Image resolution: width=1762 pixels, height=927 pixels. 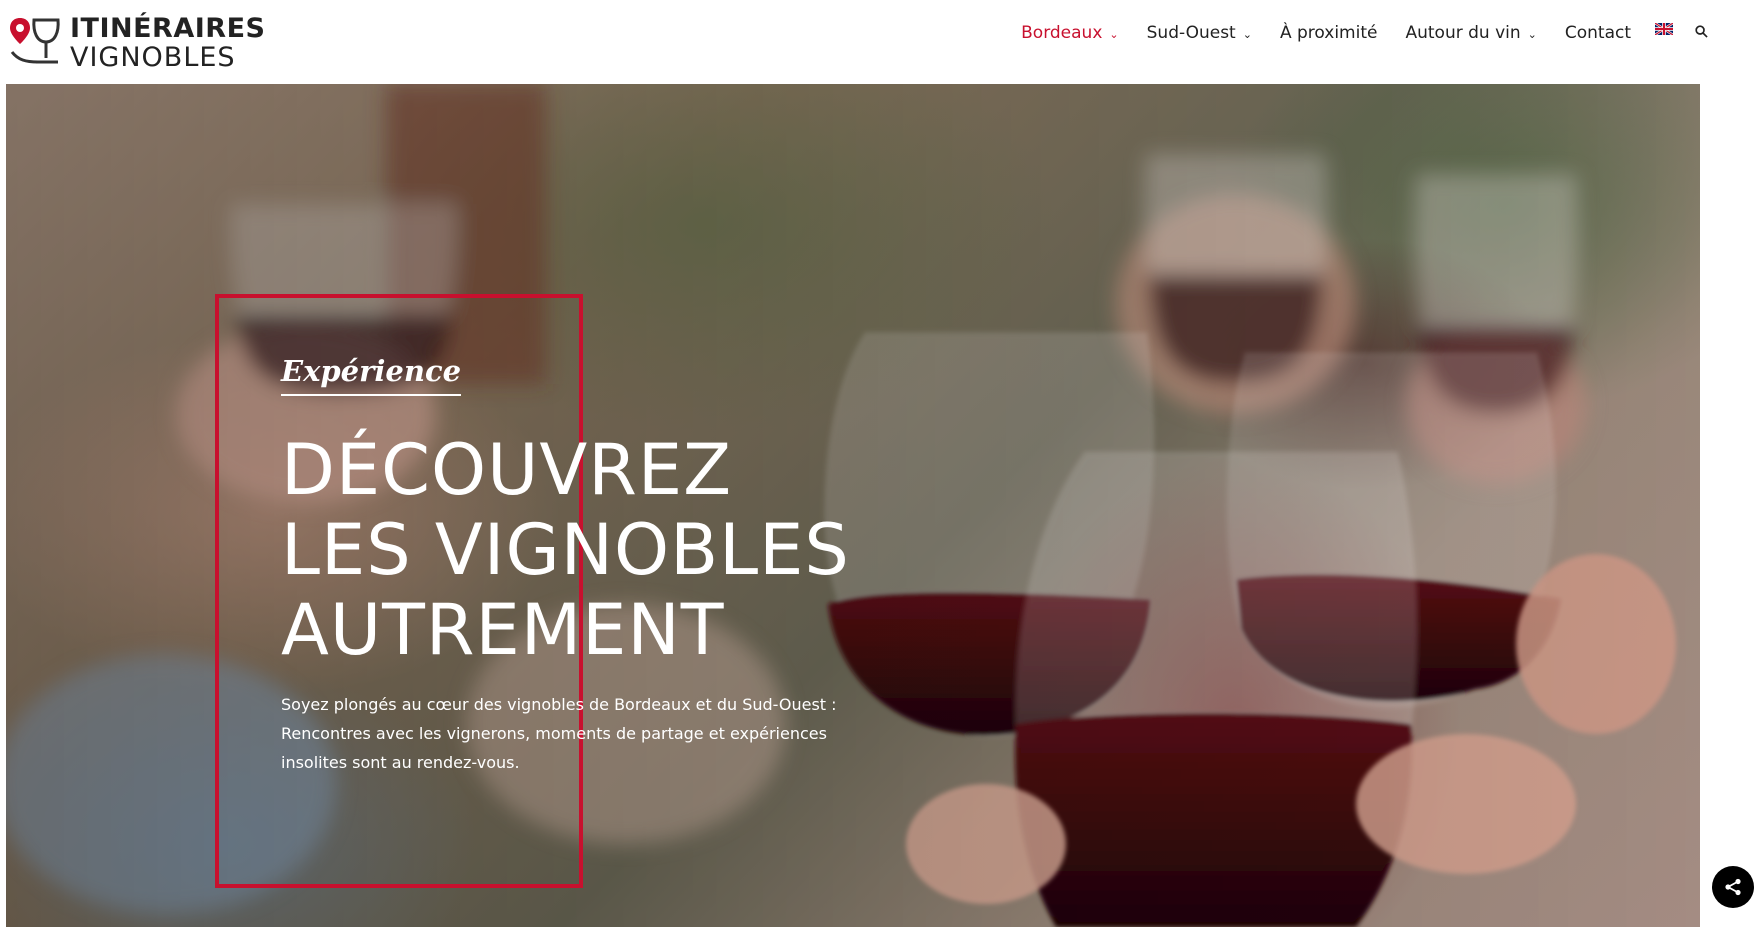 I want to click on share-icon, so click(x=1733, y=887).